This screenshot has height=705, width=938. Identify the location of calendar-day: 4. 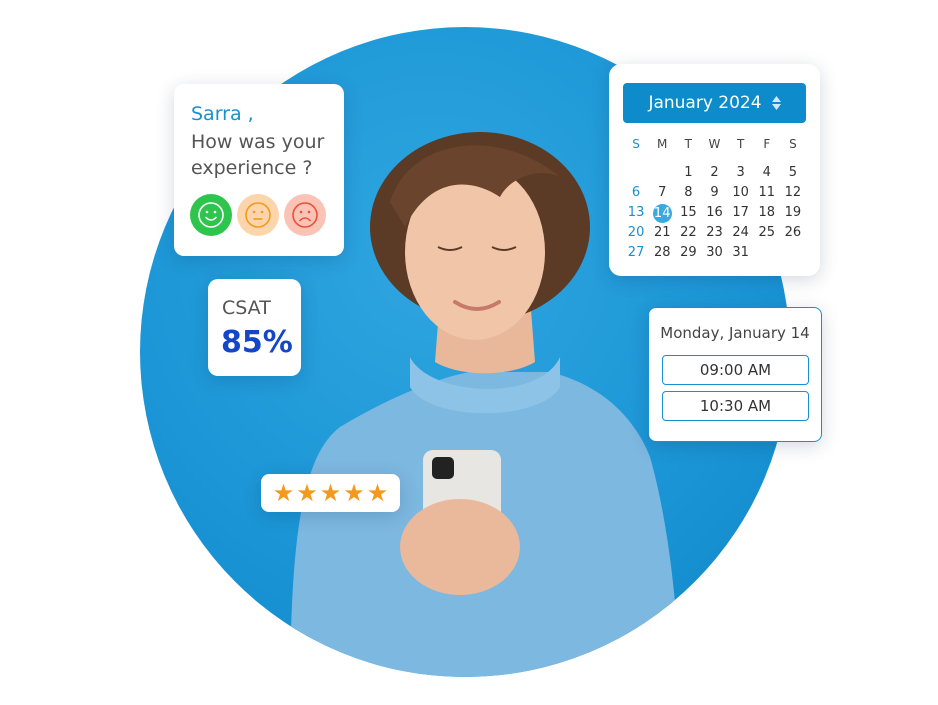
(767, 172).